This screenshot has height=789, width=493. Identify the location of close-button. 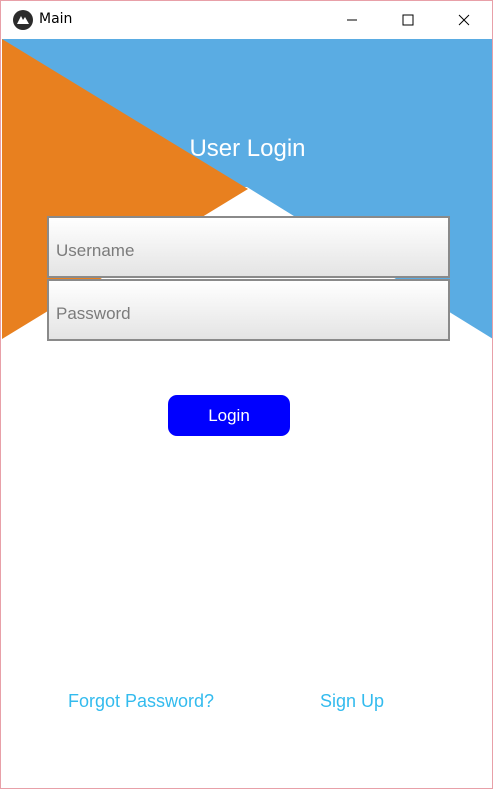
(464, 19).